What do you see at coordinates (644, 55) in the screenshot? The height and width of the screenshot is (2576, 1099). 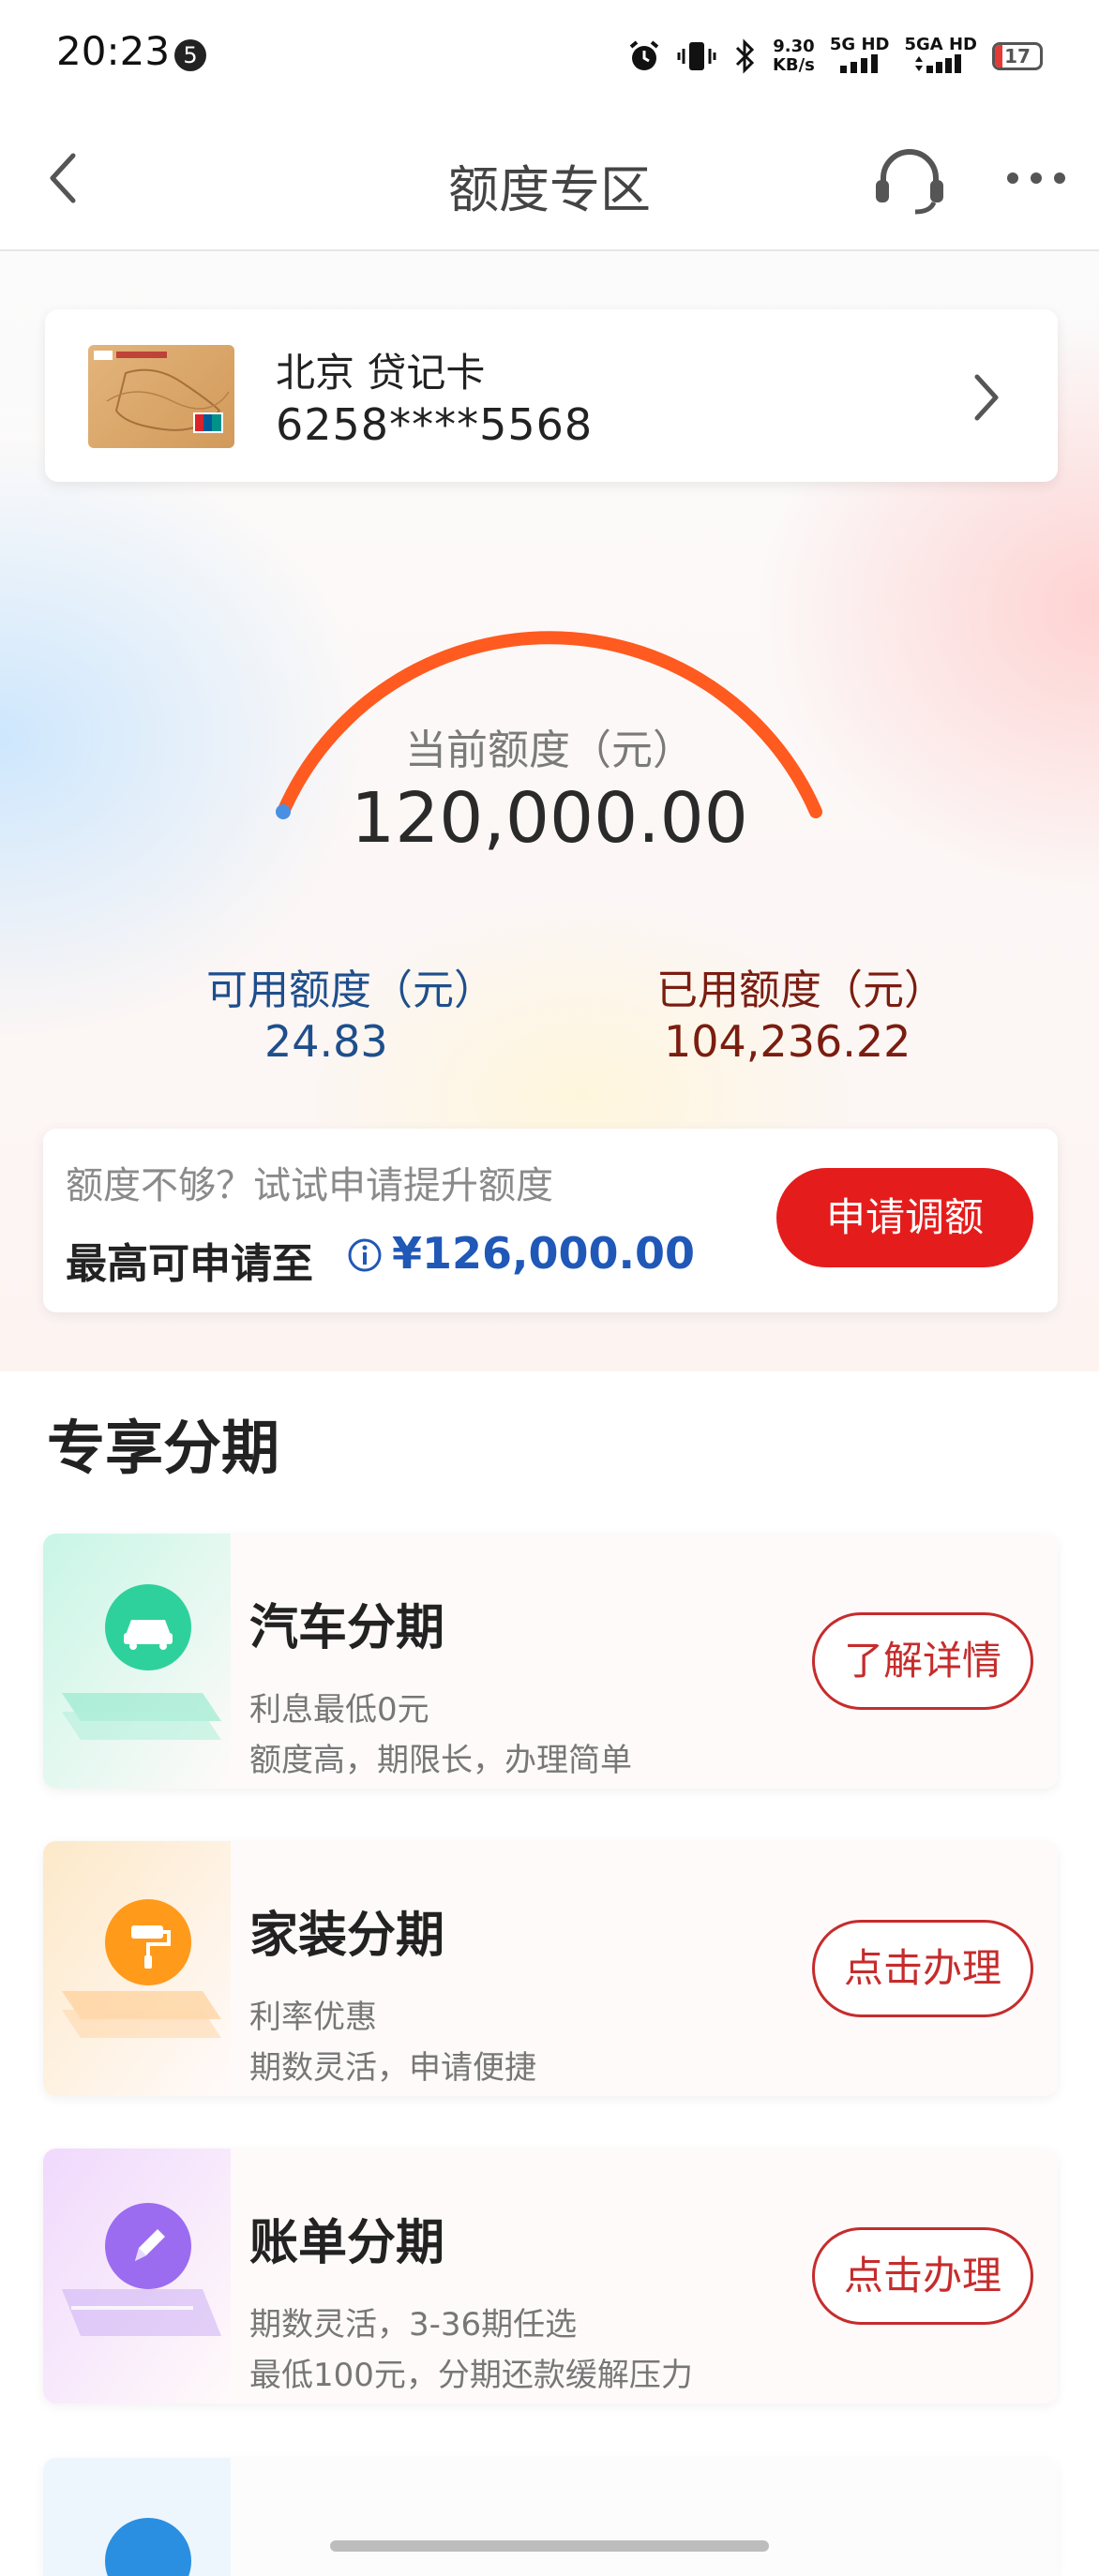 I see `alarm-icon` at bounding box center [644, 55].